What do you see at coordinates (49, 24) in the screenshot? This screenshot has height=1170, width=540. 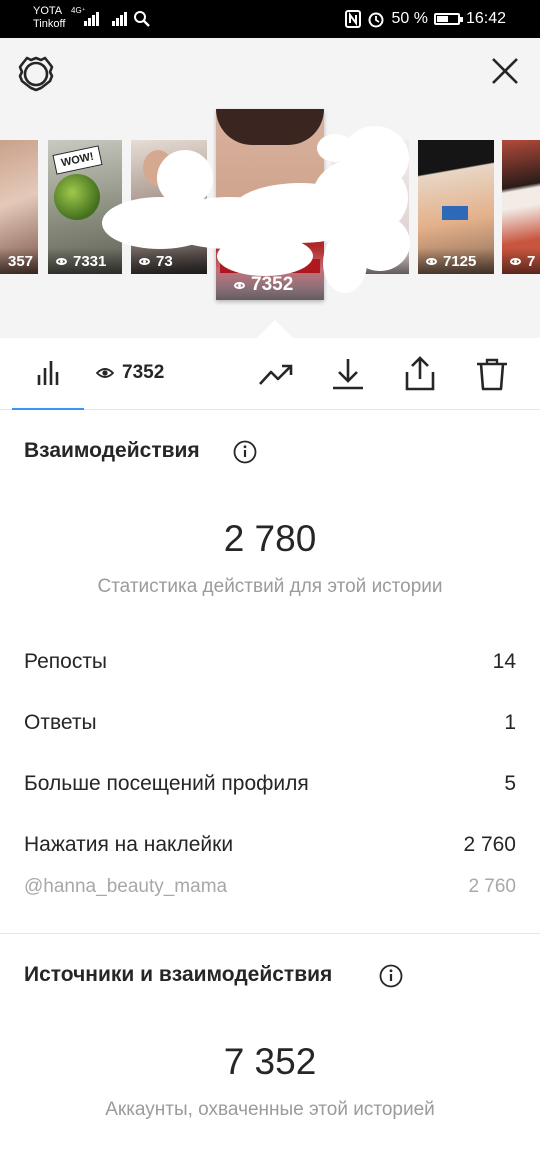 I see `carrier-2: Tinkoff` at bounding box center [49, 24].